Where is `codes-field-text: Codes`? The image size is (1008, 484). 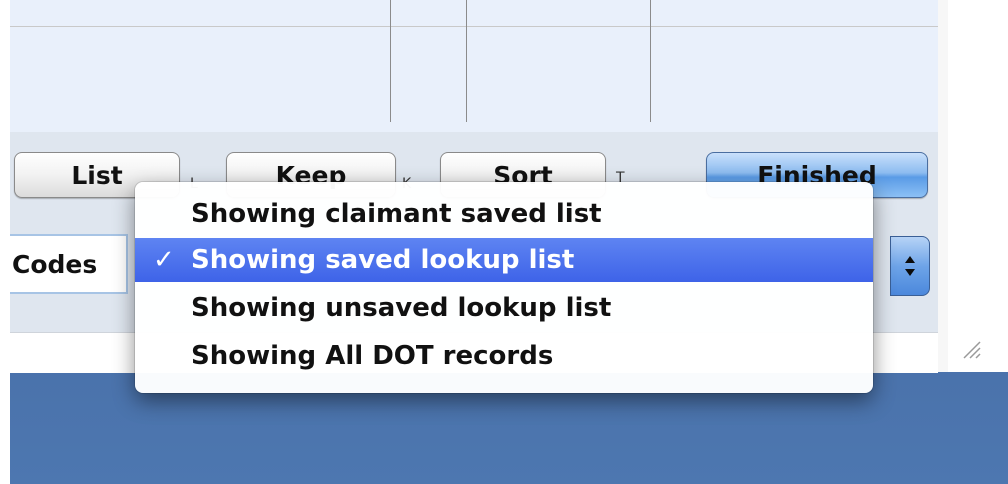 codes-field-text: Codes is located at coordinates (55, 264).